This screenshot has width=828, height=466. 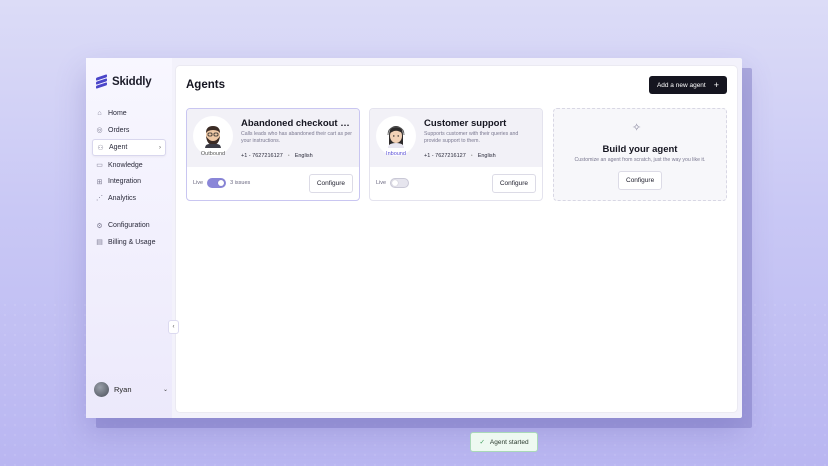 What do you see at coordinates (122, 198) in the screenshot?
I see `sidebar-item-label: Analytics` at bounding box center [122, 198].